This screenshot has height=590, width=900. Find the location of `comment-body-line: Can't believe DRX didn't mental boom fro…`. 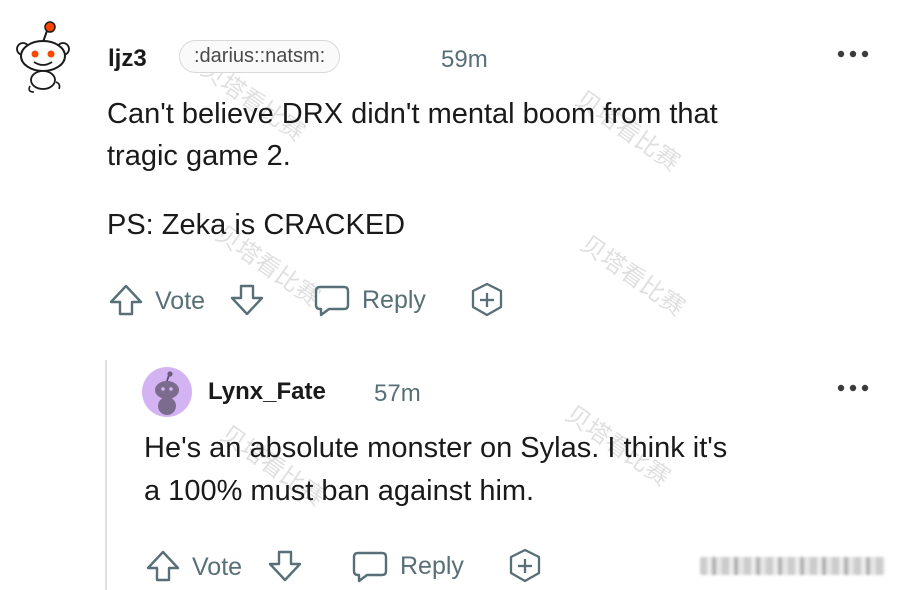

comment-body-line: Can't believe DRX didn't mental boom fro… is located at coordinates (412, 114).